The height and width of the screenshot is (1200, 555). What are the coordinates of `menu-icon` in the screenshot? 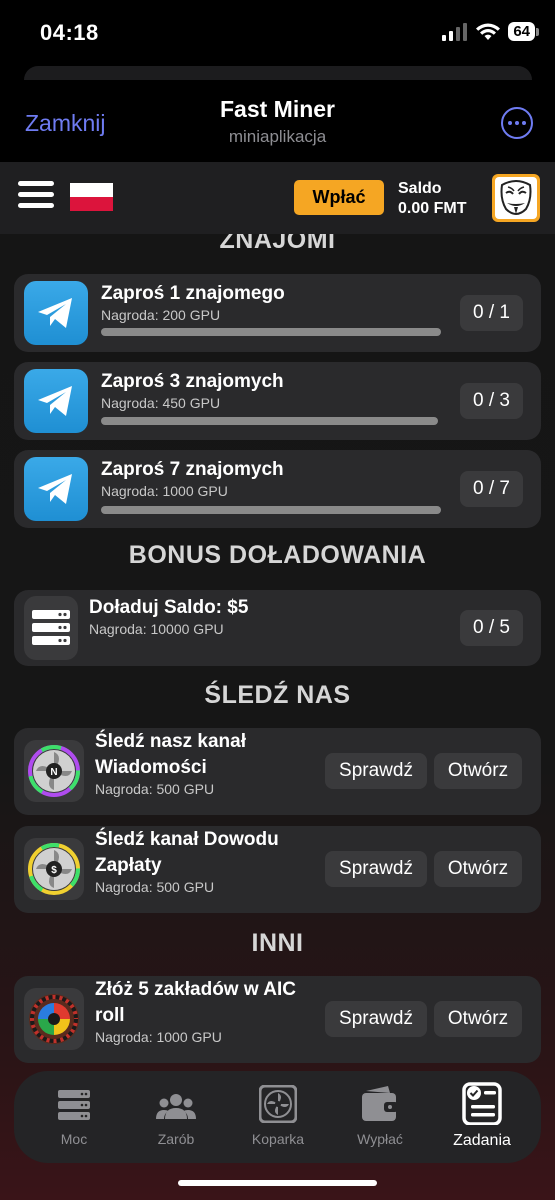 It's located at (36, 196).